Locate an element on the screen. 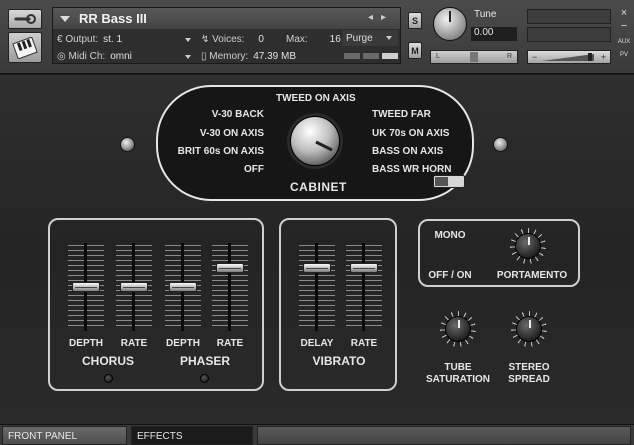  phaser-depth-label: DEPTH is located at coordinates (183, 343).